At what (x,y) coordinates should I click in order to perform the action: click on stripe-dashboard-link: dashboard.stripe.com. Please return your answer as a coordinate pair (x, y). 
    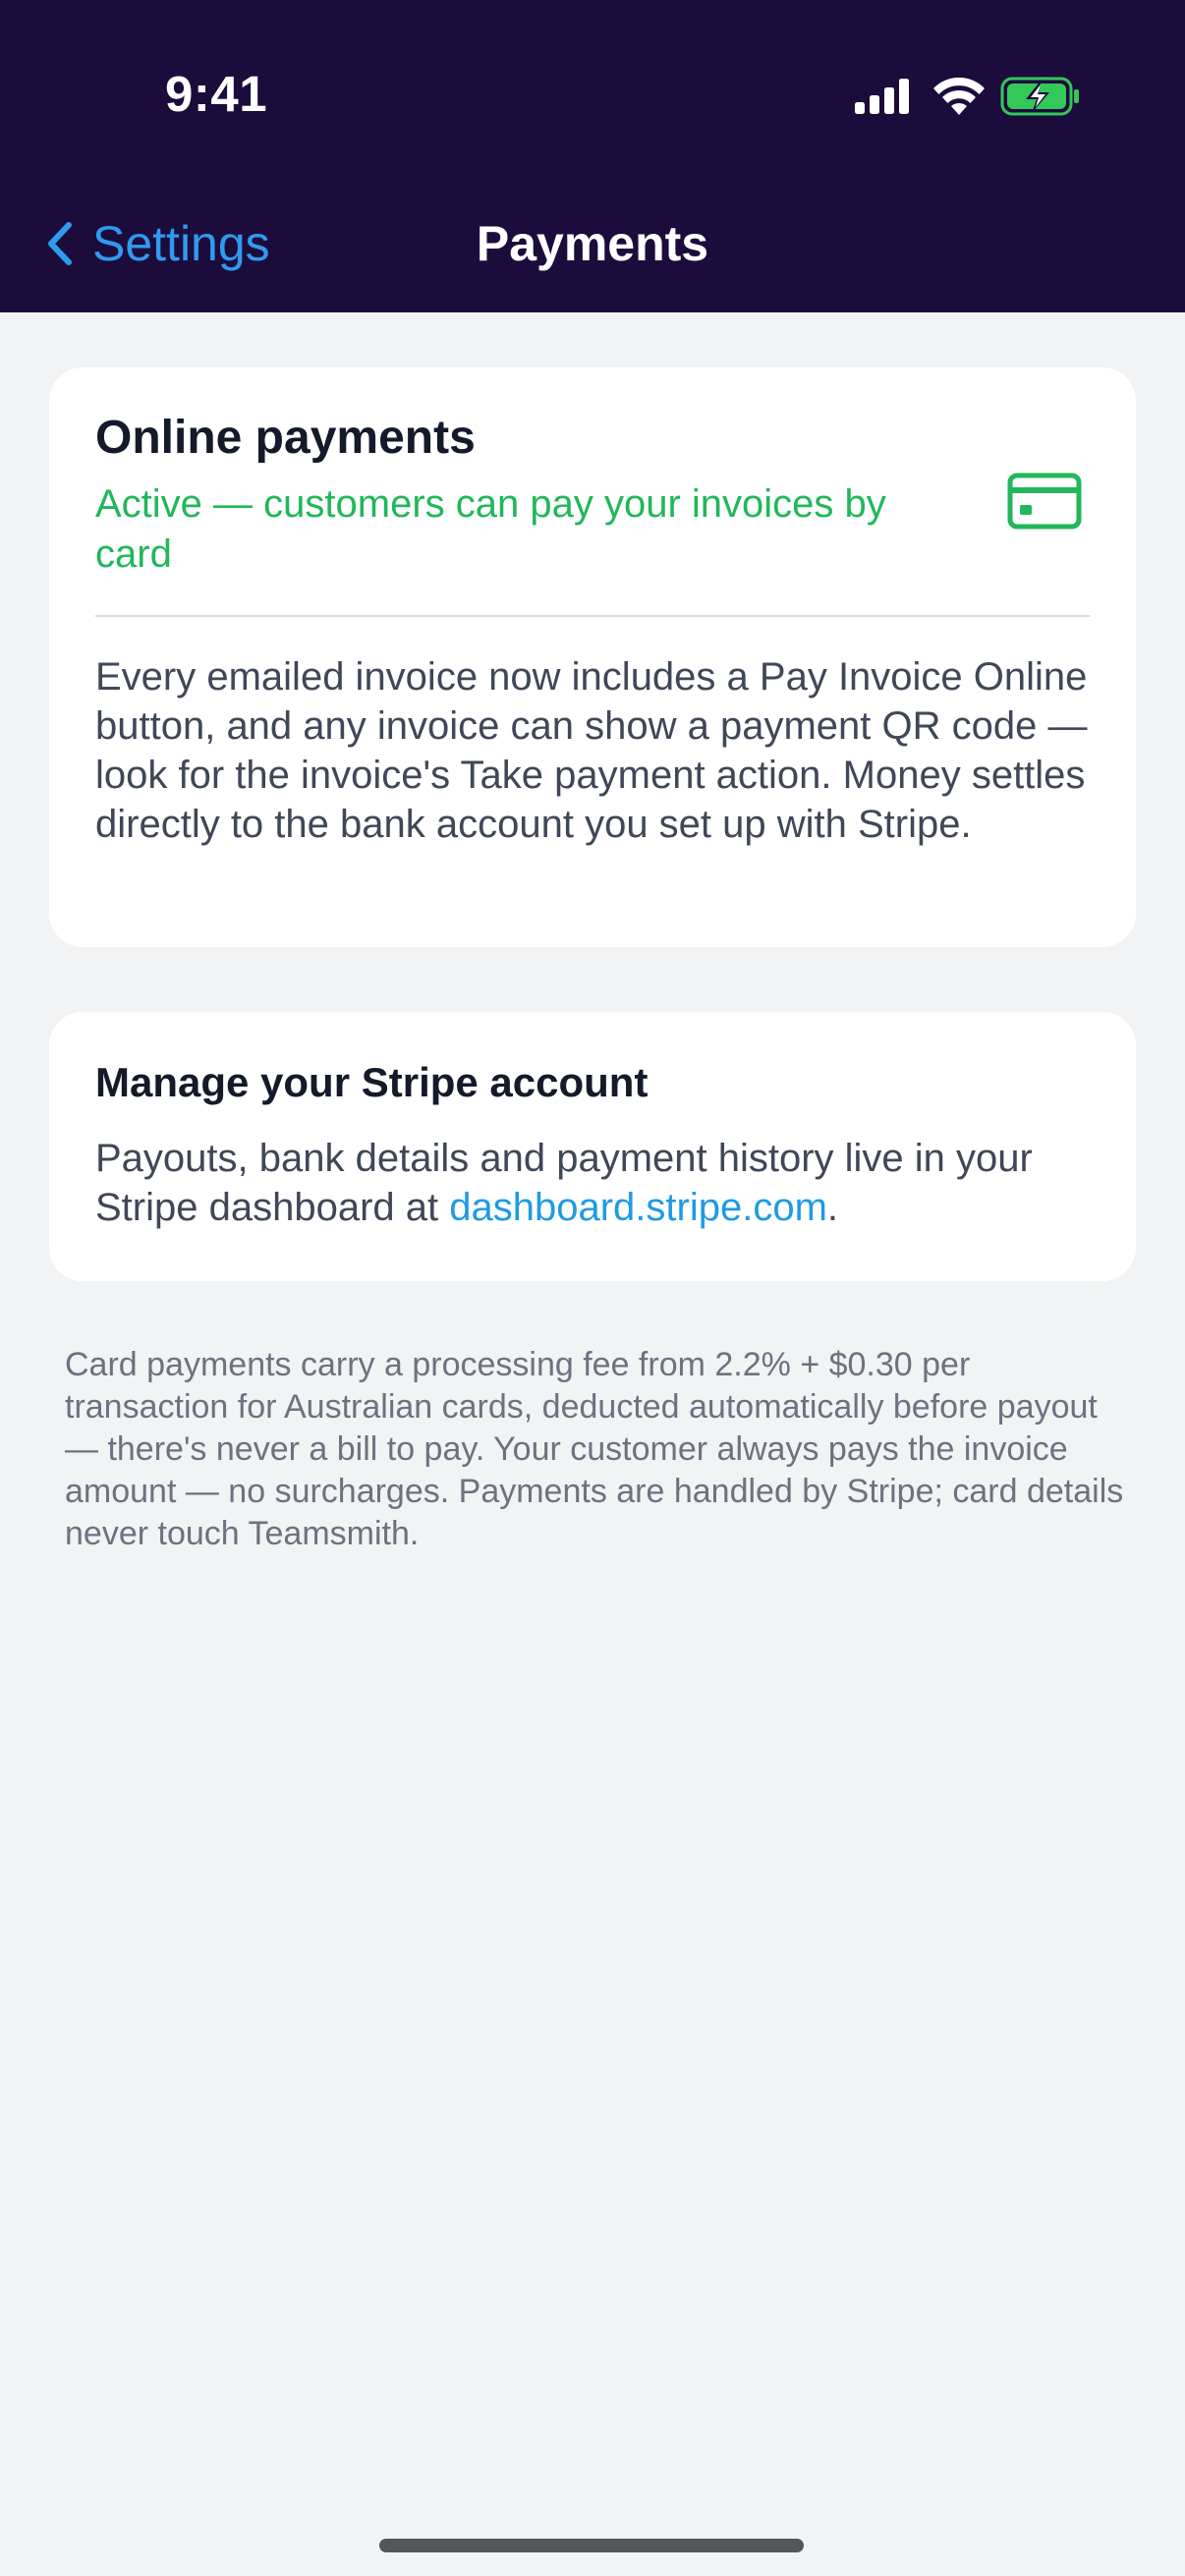
    Looking at the image, I should click on (638, 1207).